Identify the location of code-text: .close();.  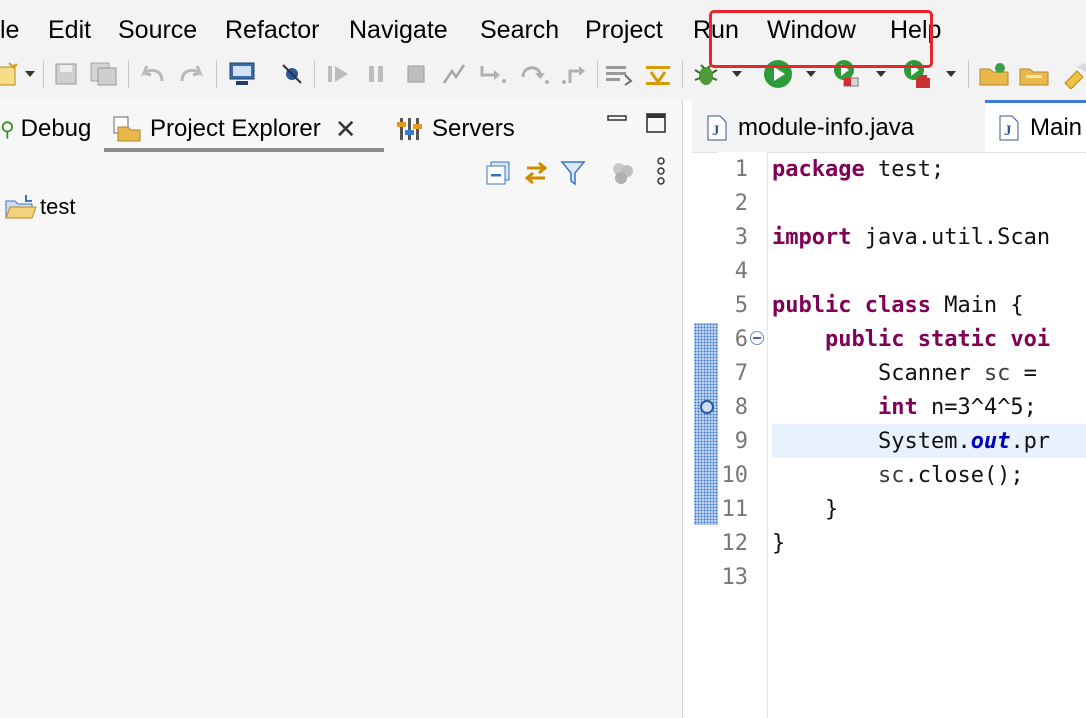
(964, 475).